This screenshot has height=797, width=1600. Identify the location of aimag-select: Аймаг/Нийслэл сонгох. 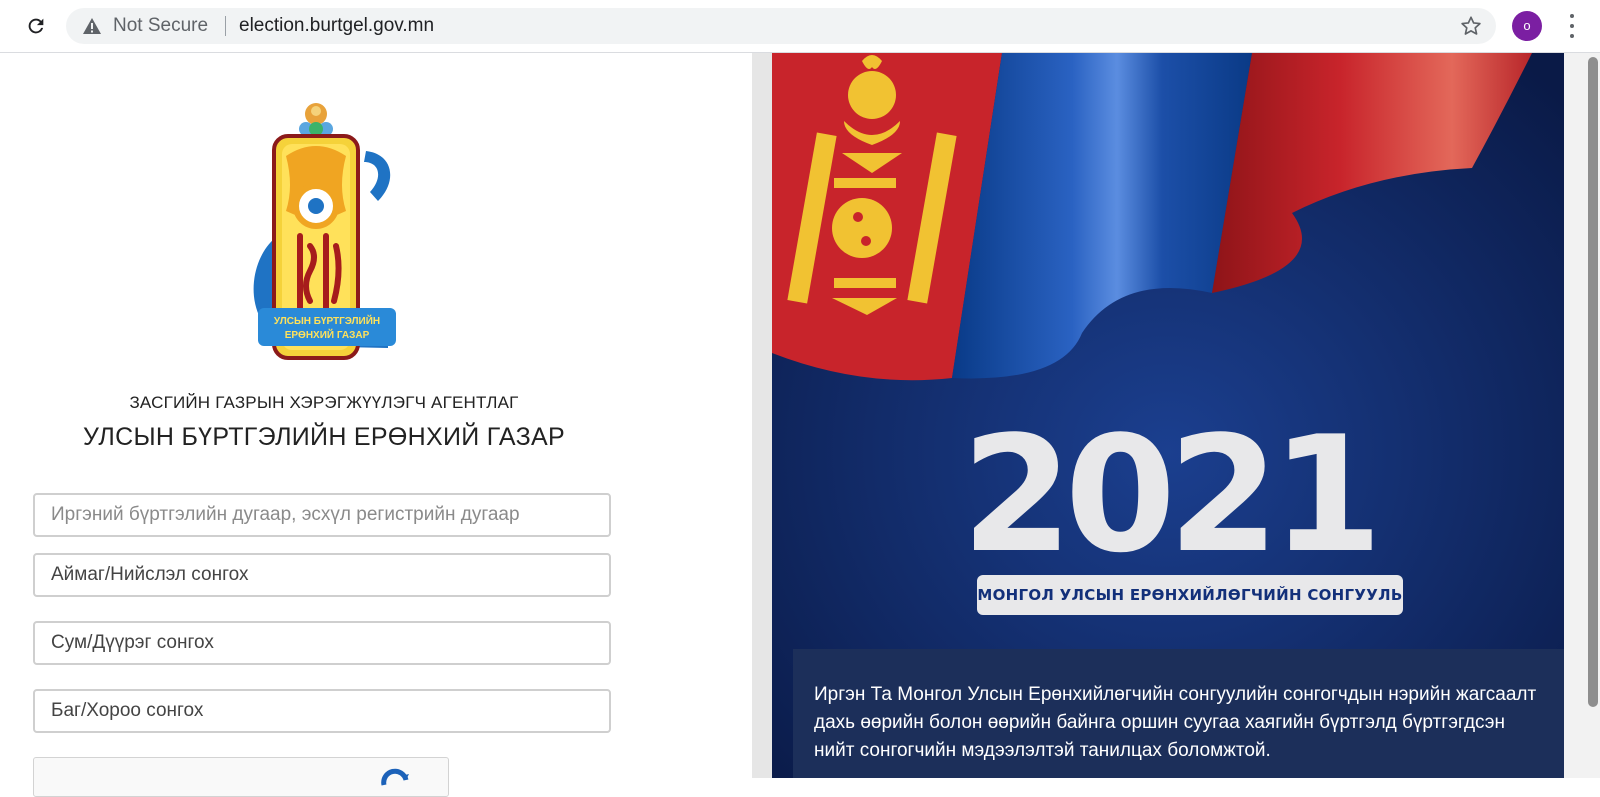
(322, 575).